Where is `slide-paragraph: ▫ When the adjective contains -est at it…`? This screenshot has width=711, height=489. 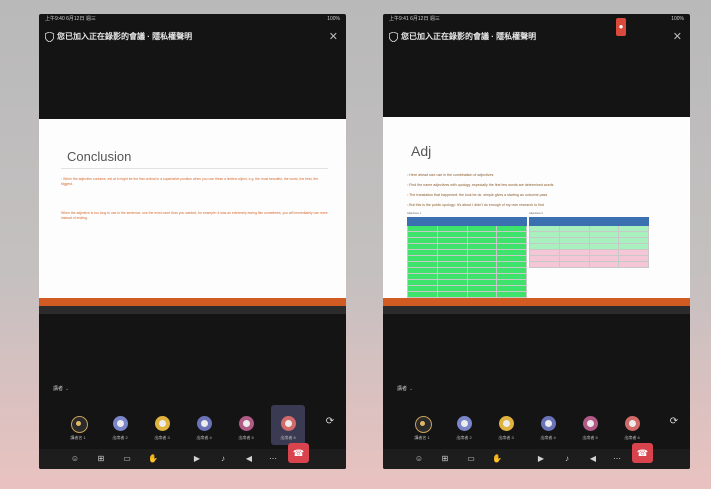
slide-paragraph: ▫ When the adjective contains -est at it… is located at coordinates (190, 181).